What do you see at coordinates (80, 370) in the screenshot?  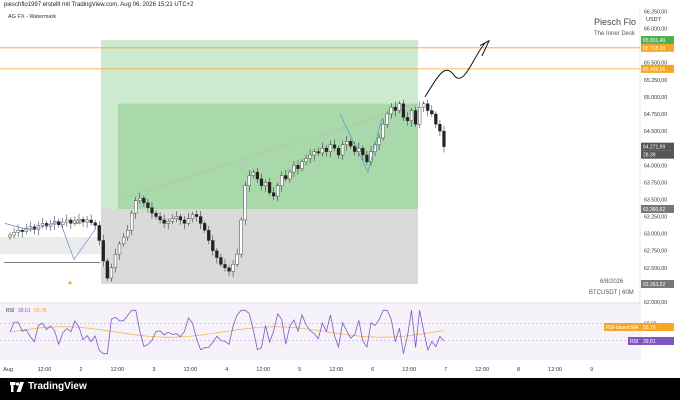 I see `time-tick-label: 2` at bounding box center [80, 370].